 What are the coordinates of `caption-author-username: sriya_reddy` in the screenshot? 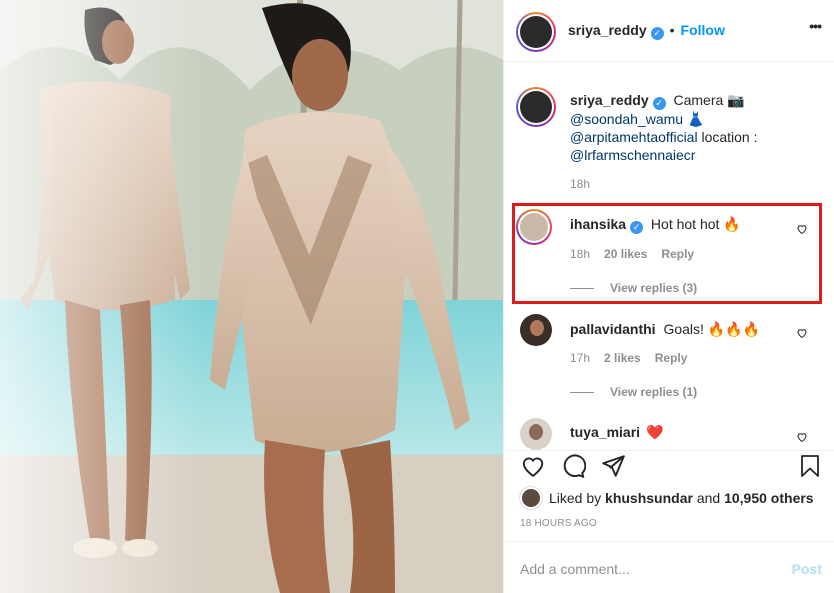 It's located at (609, 100).